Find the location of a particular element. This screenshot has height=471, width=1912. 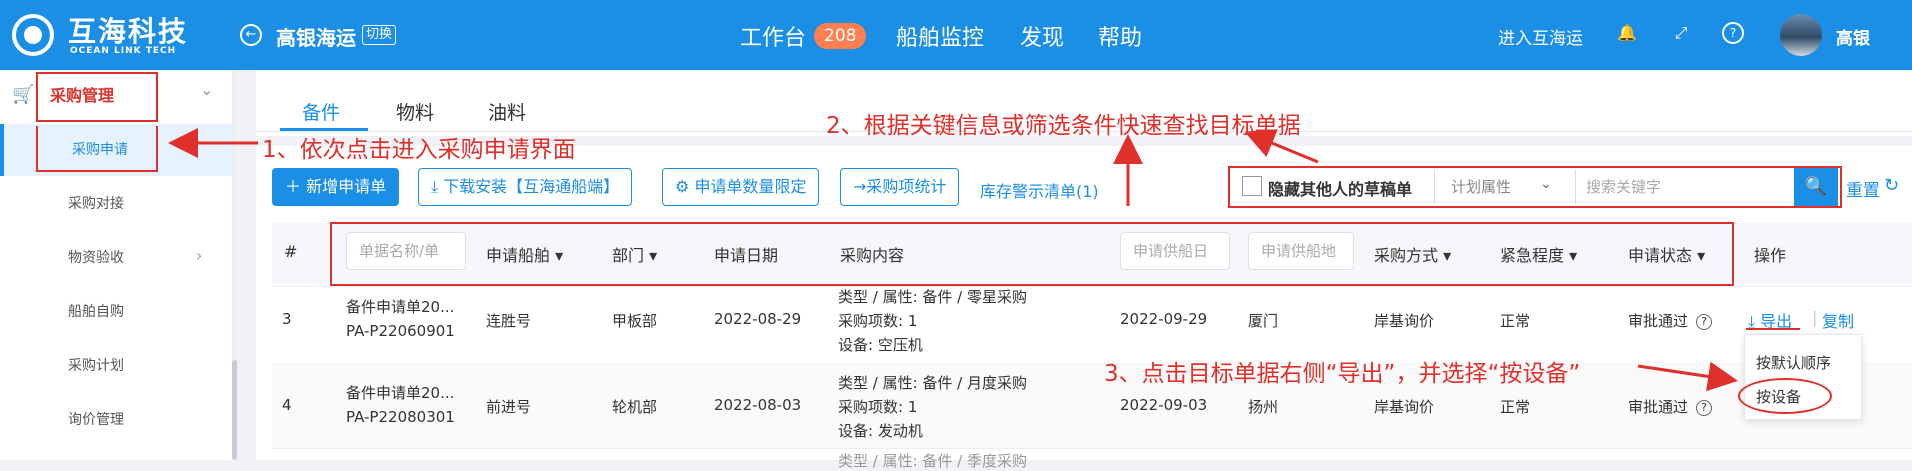

arrow-step2-search is located at coordinates (1281, 146).